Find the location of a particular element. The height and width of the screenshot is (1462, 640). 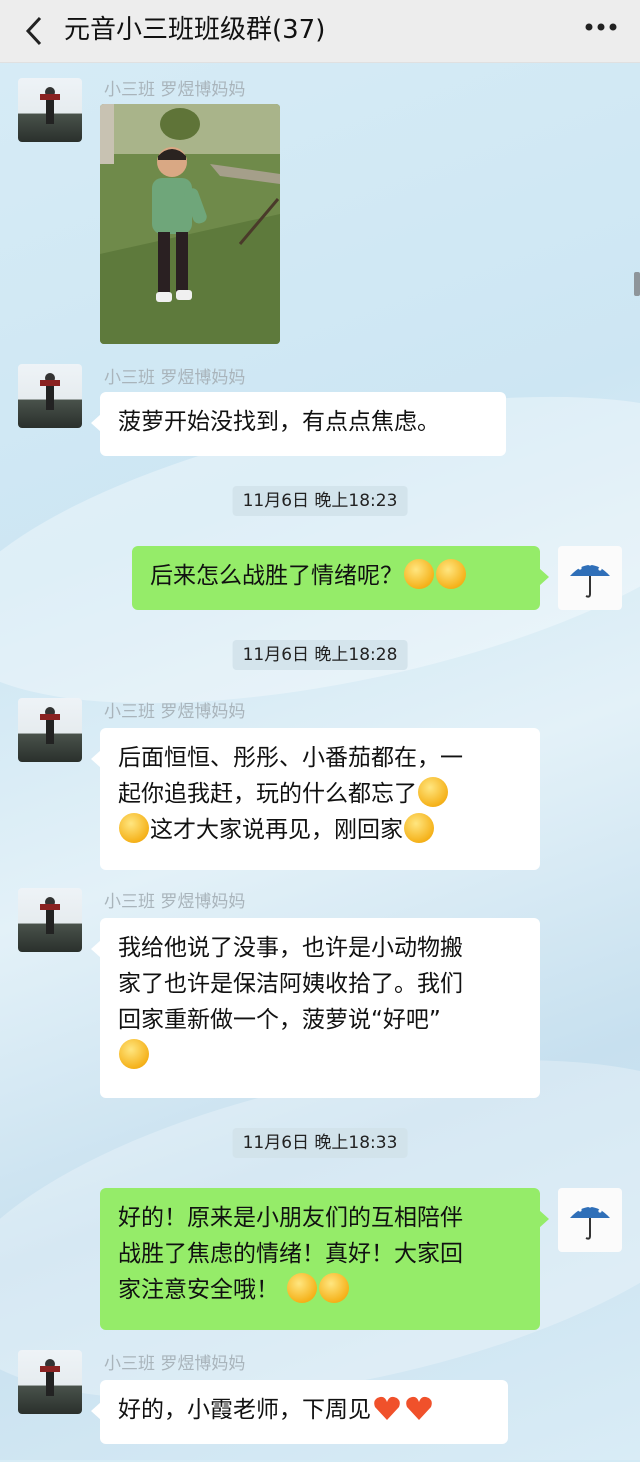

message-text: 菠萝开始没找到，有点点焦虑。 is located at coordinates (279, 422).